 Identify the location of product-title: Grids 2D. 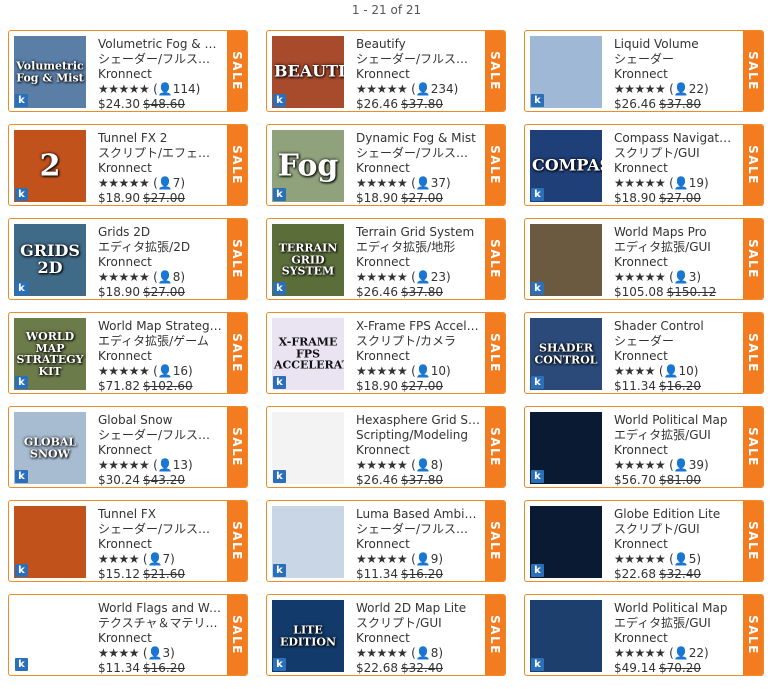
(160, 232).